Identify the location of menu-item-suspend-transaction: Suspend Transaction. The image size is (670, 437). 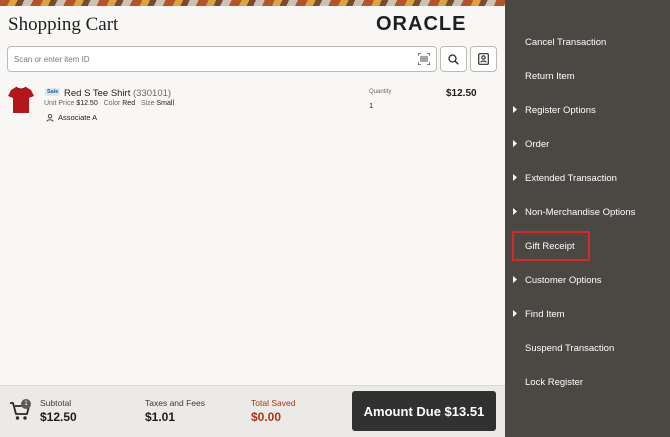
(587, 348).